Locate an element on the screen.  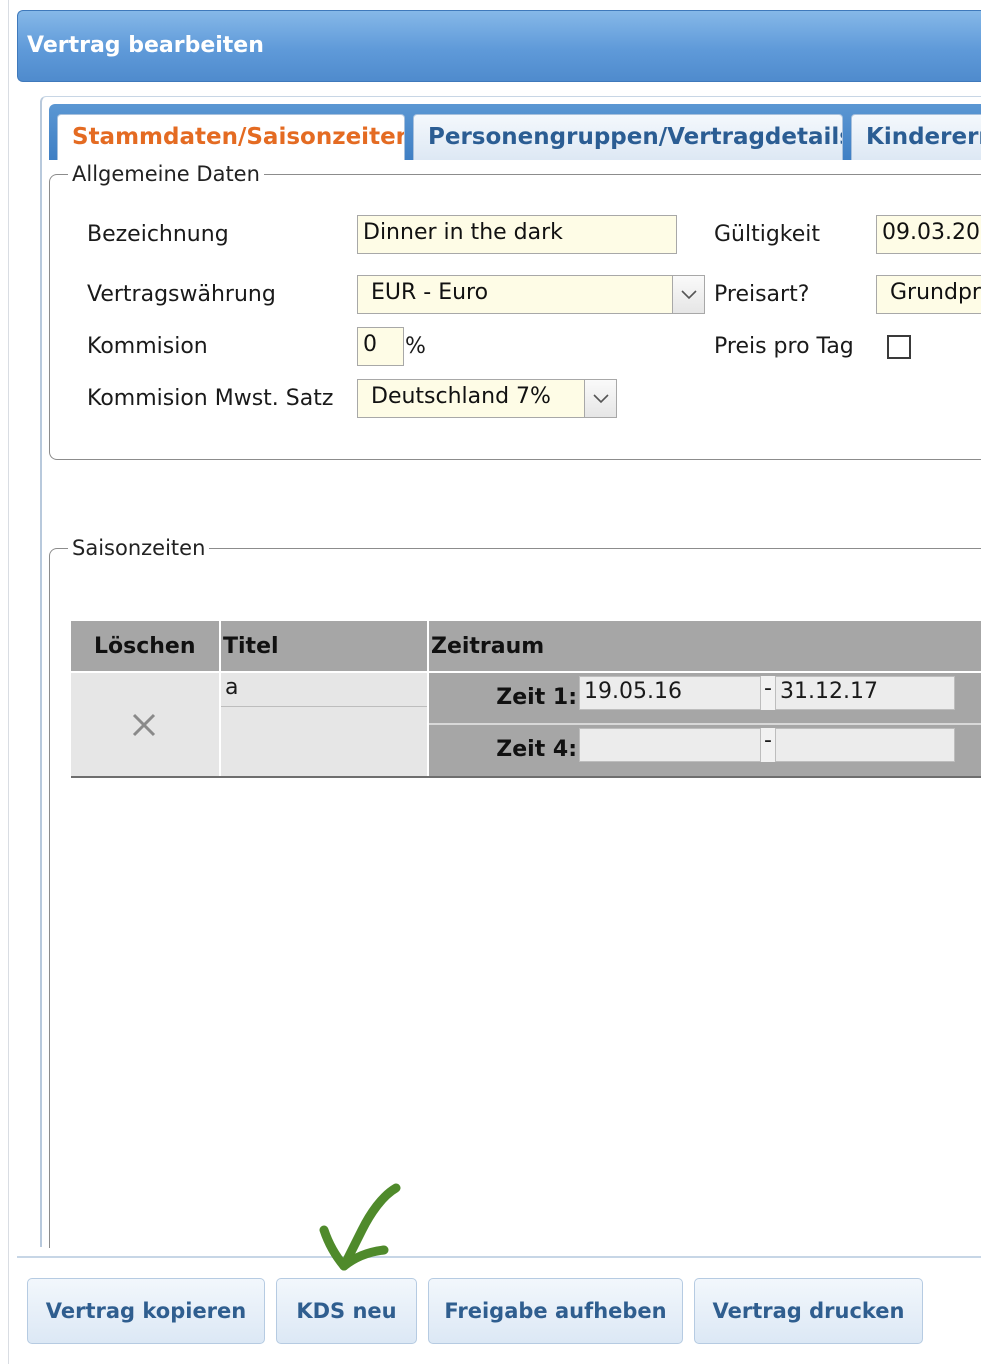
column-header-loeschen: Löschen is located at coordinates (145, 646).